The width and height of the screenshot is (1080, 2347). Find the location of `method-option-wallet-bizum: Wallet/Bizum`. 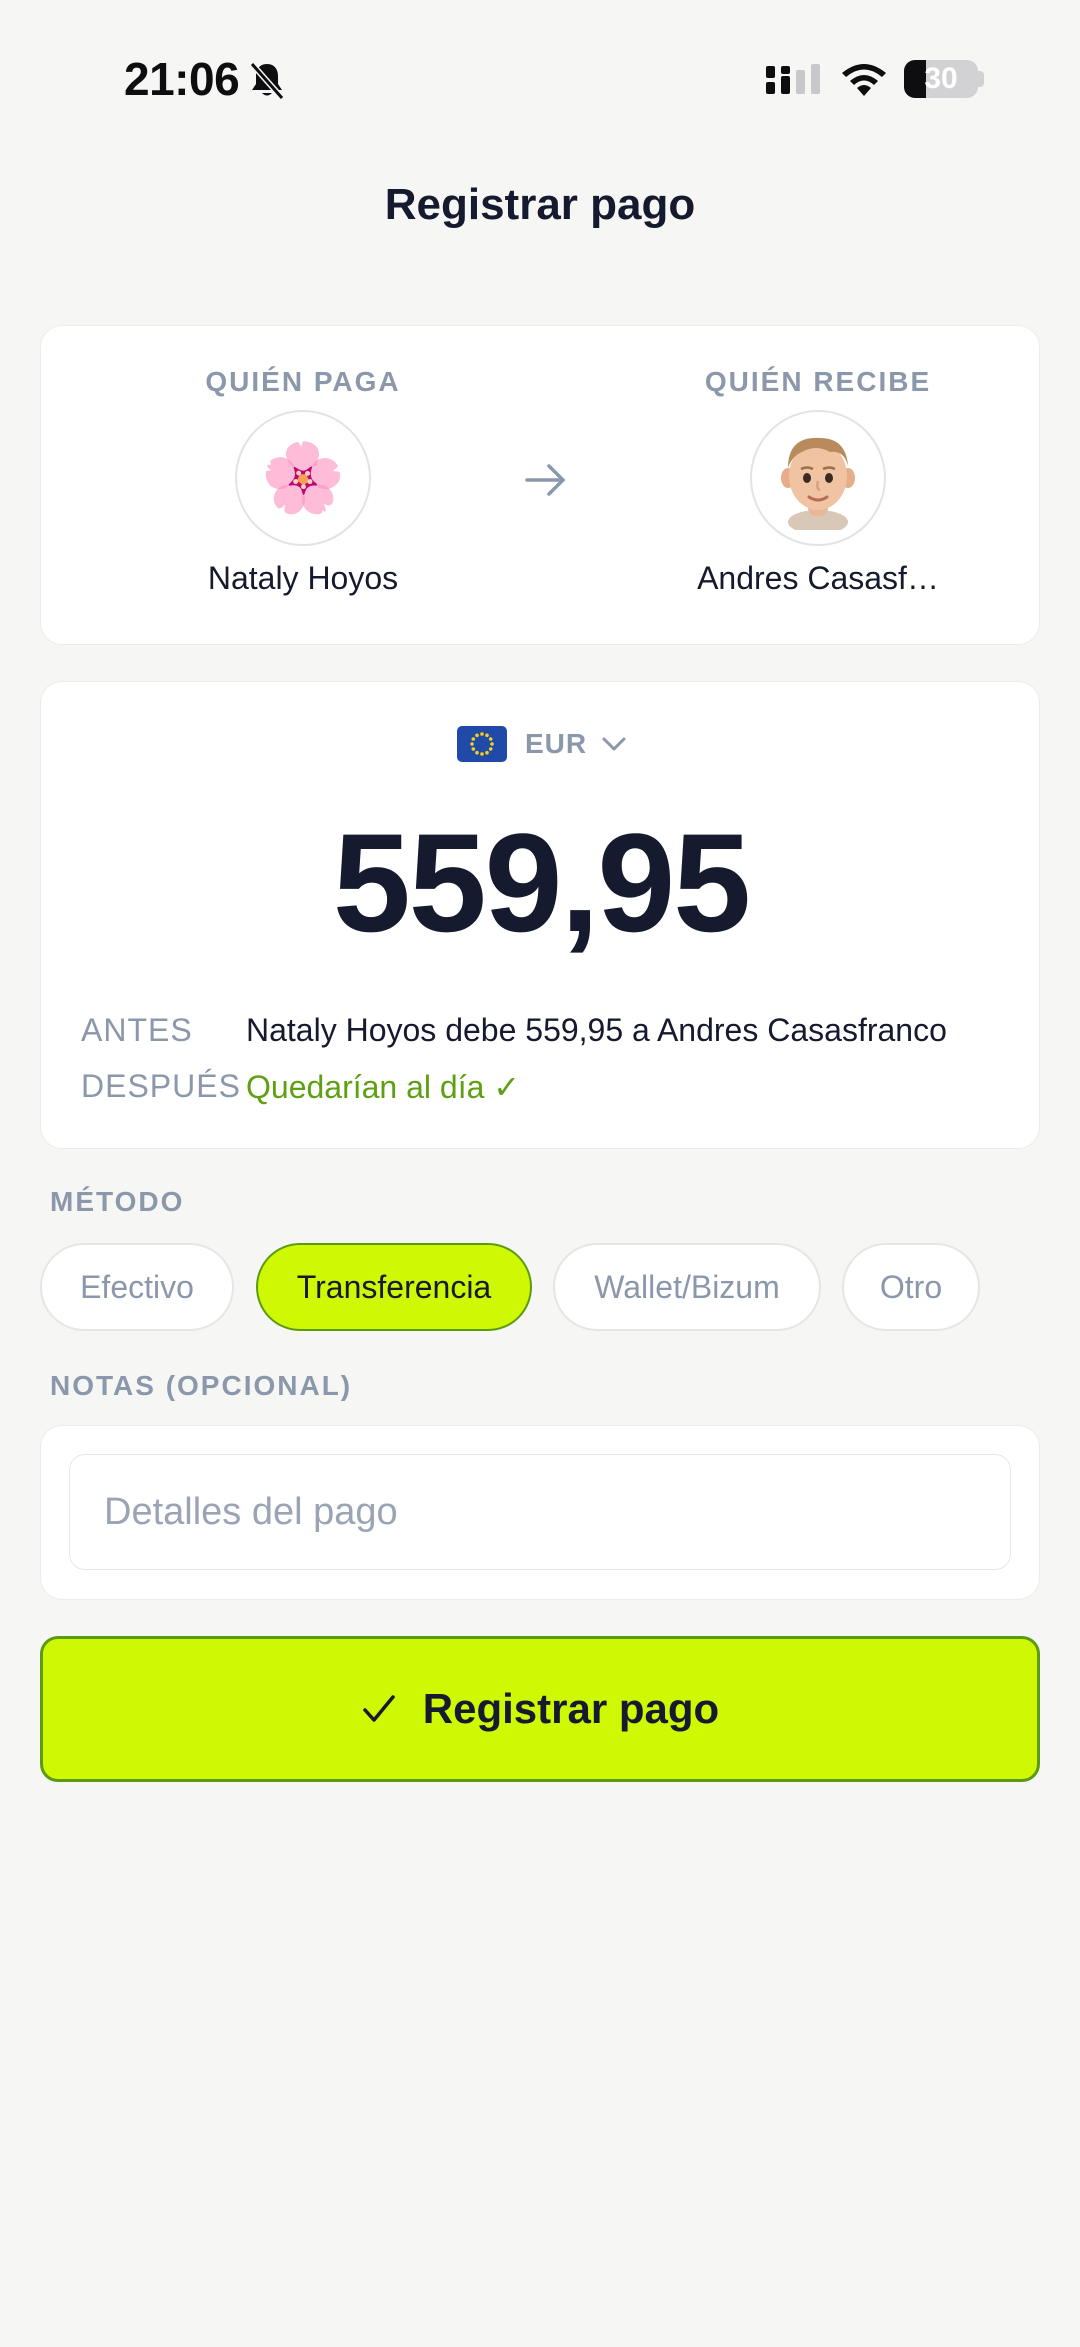

method-option-wallet-bizum: Wallet/Bizum is located at coordinates (687, 1287).